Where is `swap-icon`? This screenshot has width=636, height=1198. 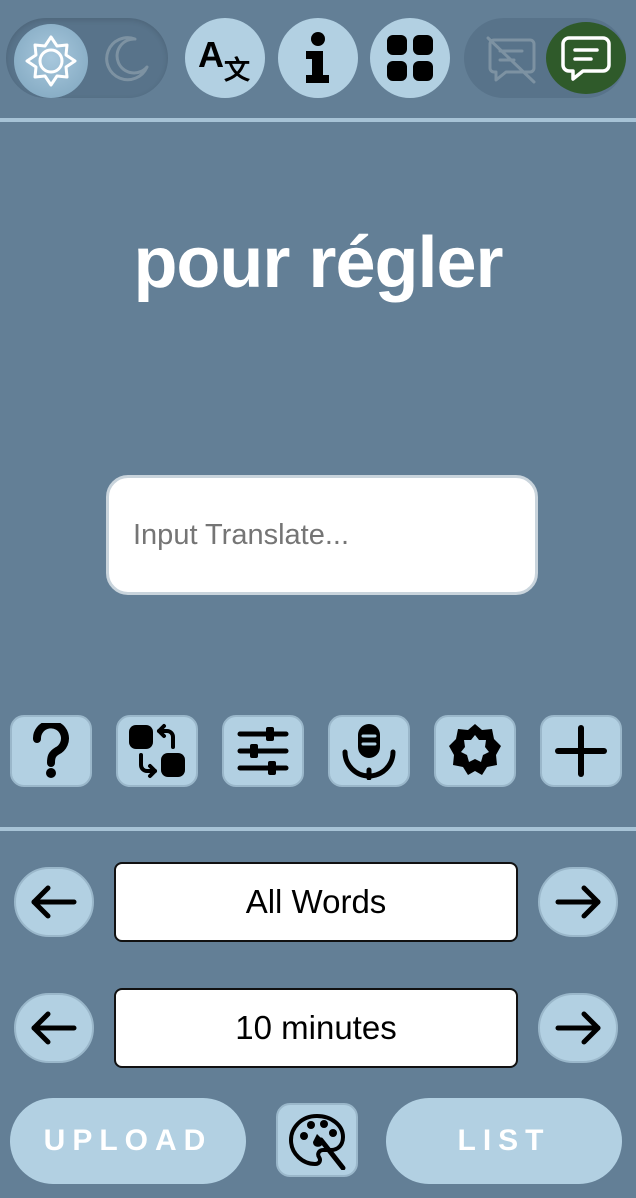 swap-icon is located at coordinates (157, 751).